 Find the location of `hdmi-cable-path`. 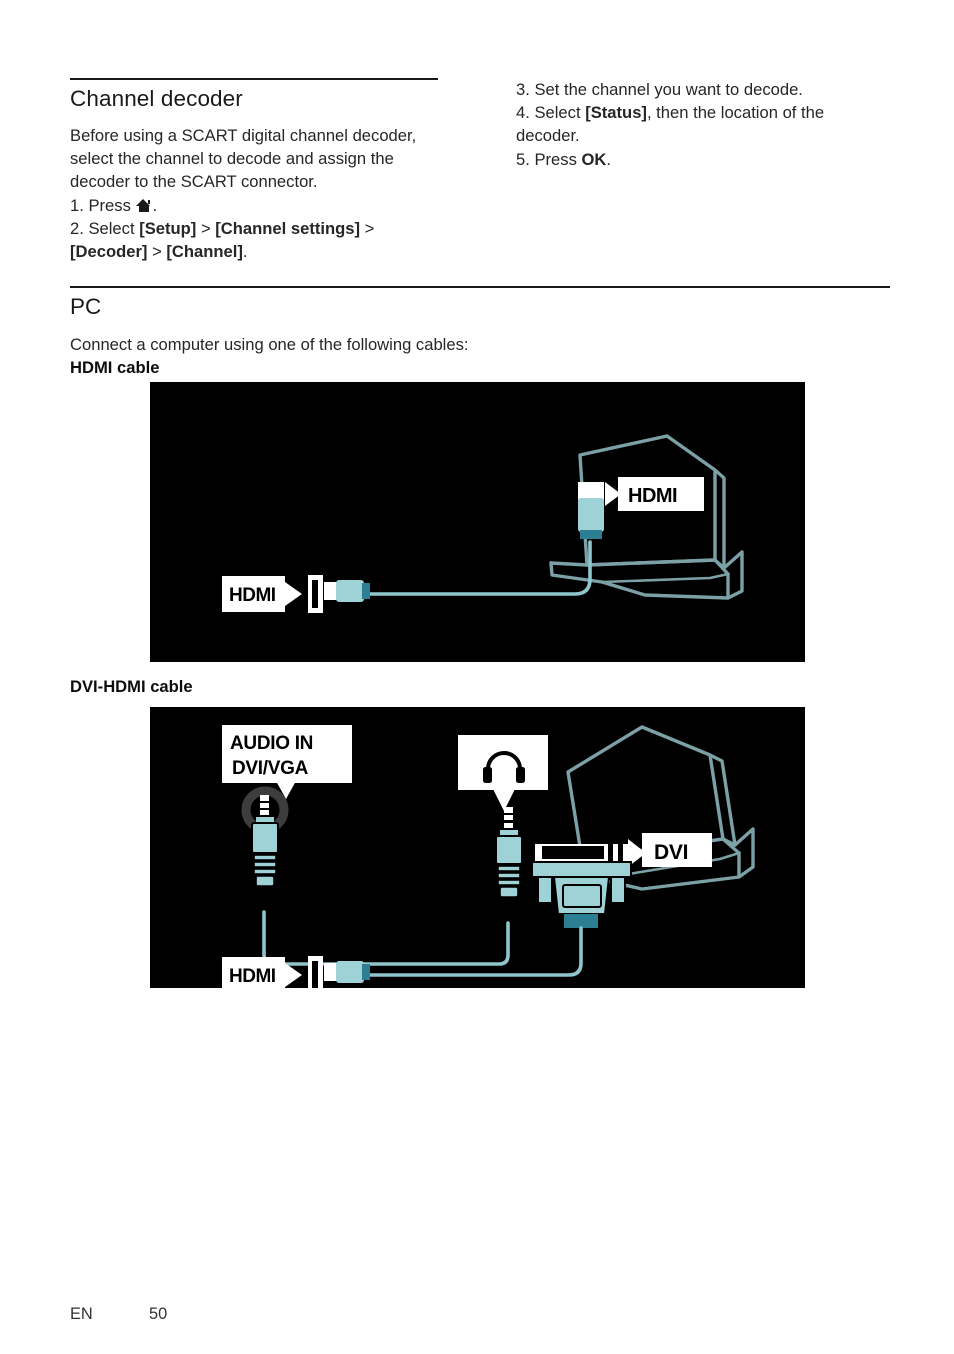

hdmi-cable-path is located at coordinates (467, 568).